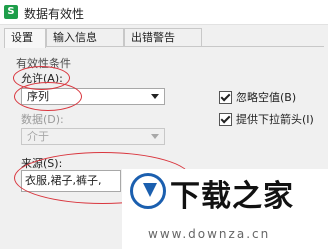  I want to click on data-select: 介于, so click(93, 136).